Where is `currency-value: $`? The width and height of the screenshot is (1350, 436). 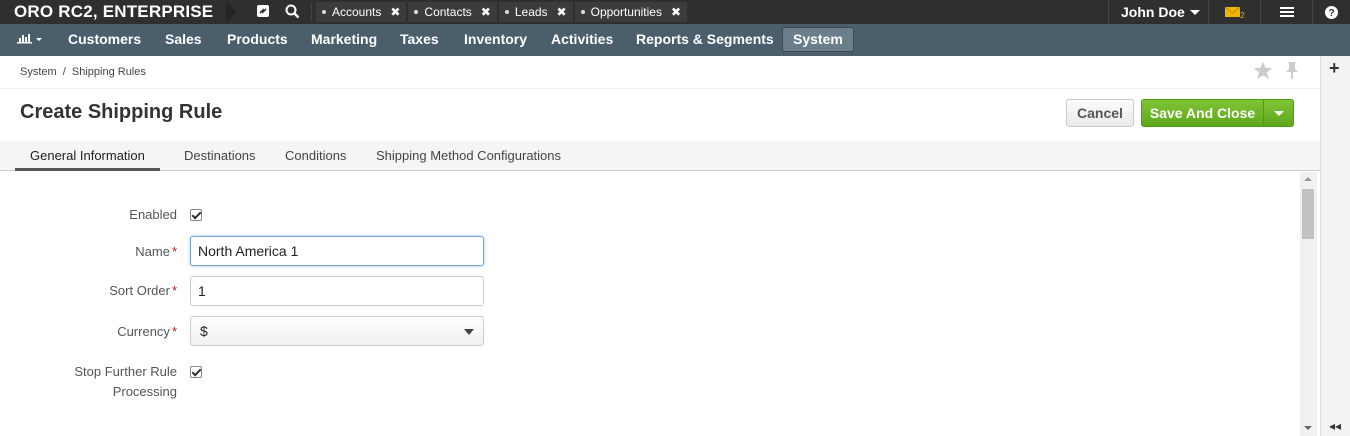 currency-value: $ is located at coordinates (204, 331).